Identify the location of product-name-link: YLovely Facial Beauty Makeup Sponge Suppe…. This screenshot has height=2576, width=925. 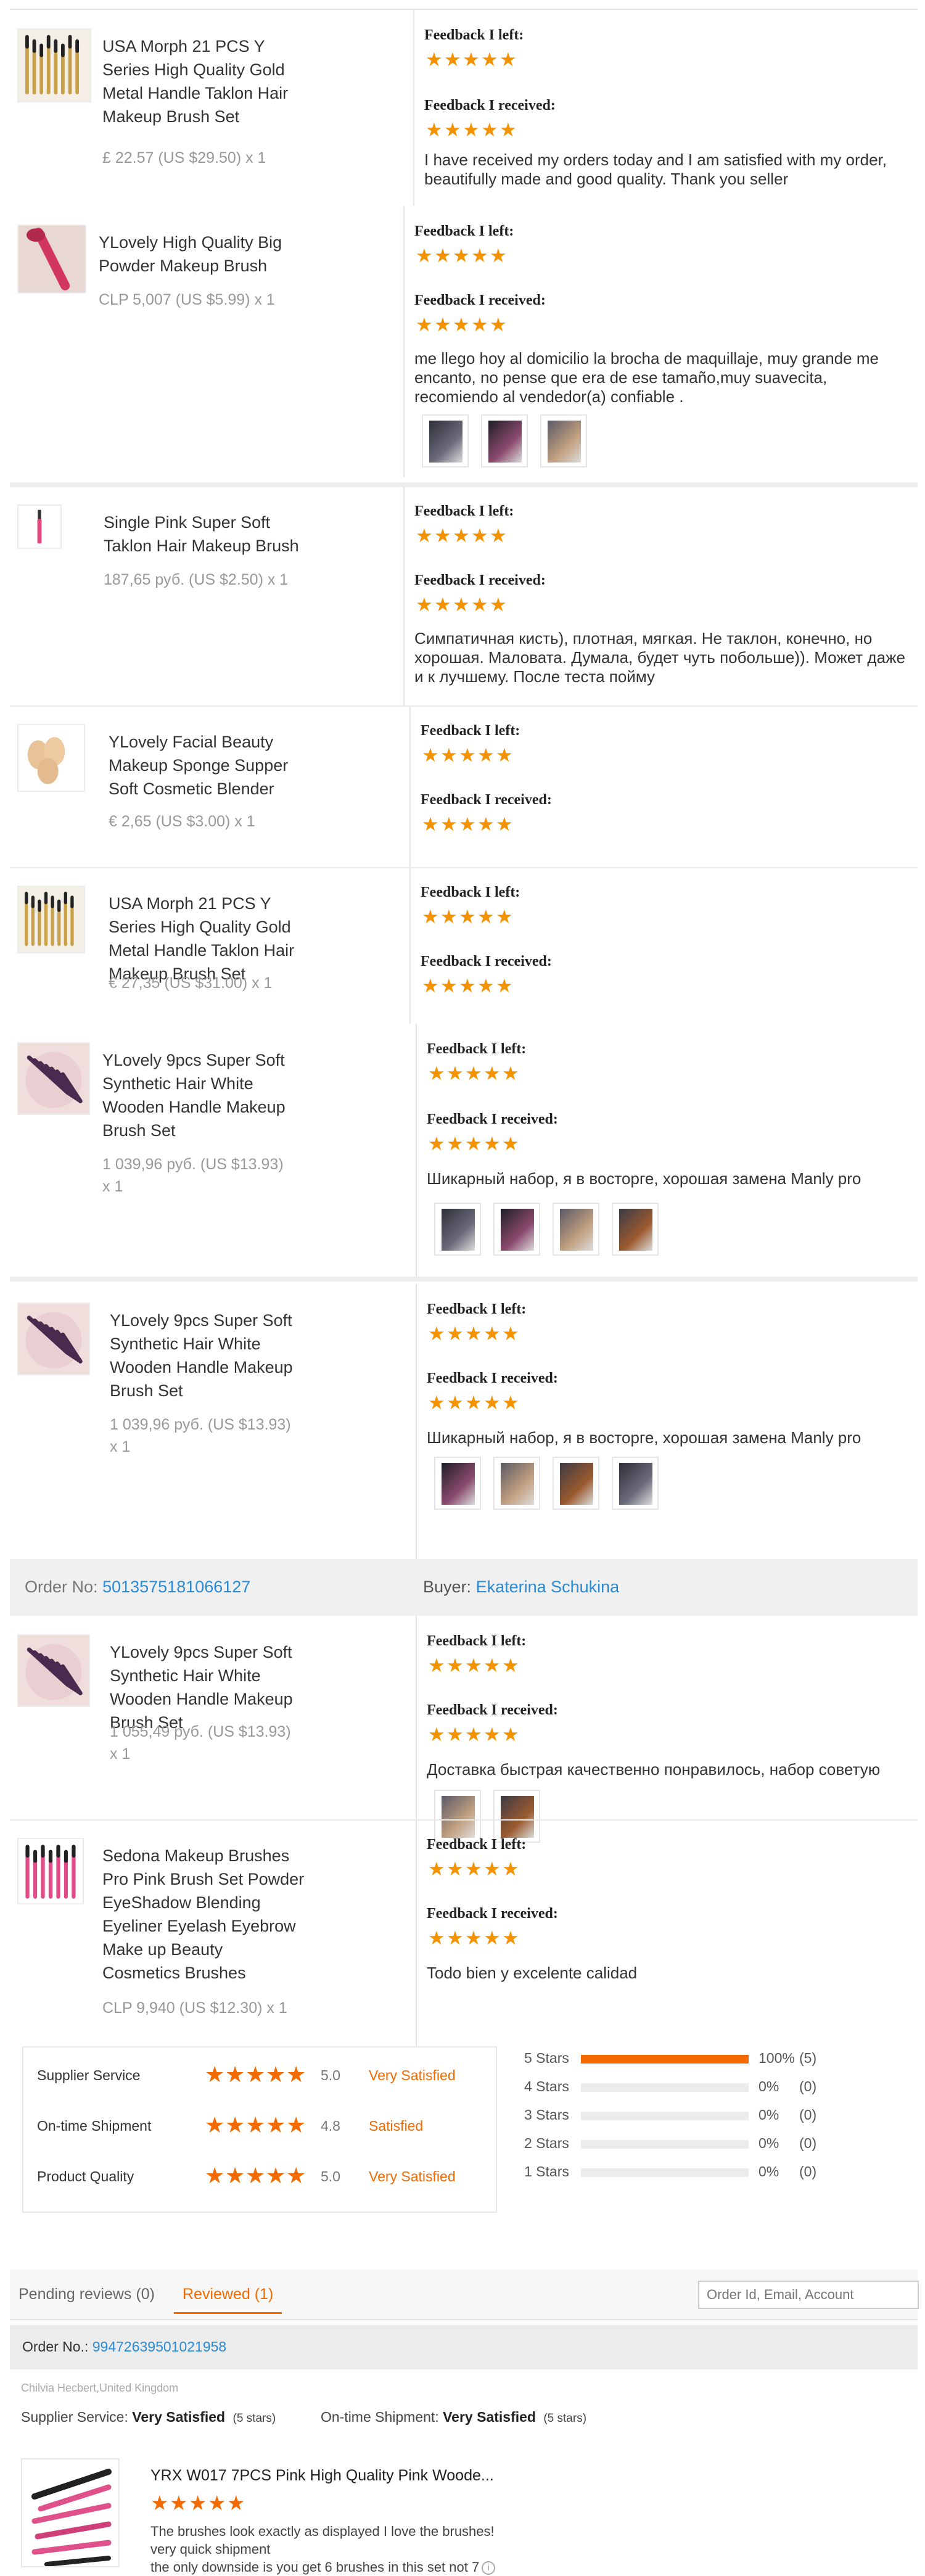
(199, 765).